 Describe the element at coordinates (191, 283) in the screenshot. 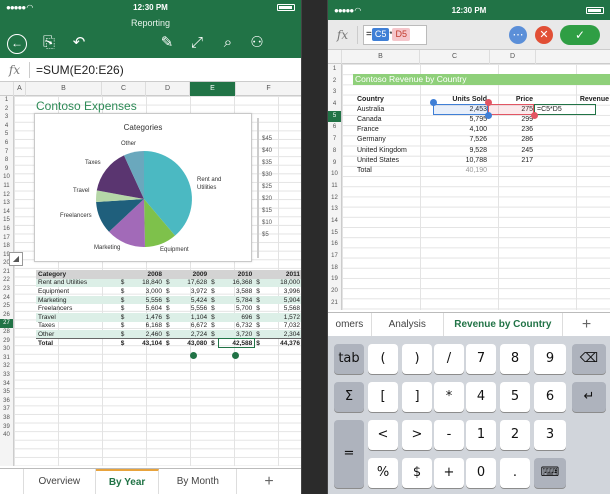

I see `table-cell: 17,628` at that location.